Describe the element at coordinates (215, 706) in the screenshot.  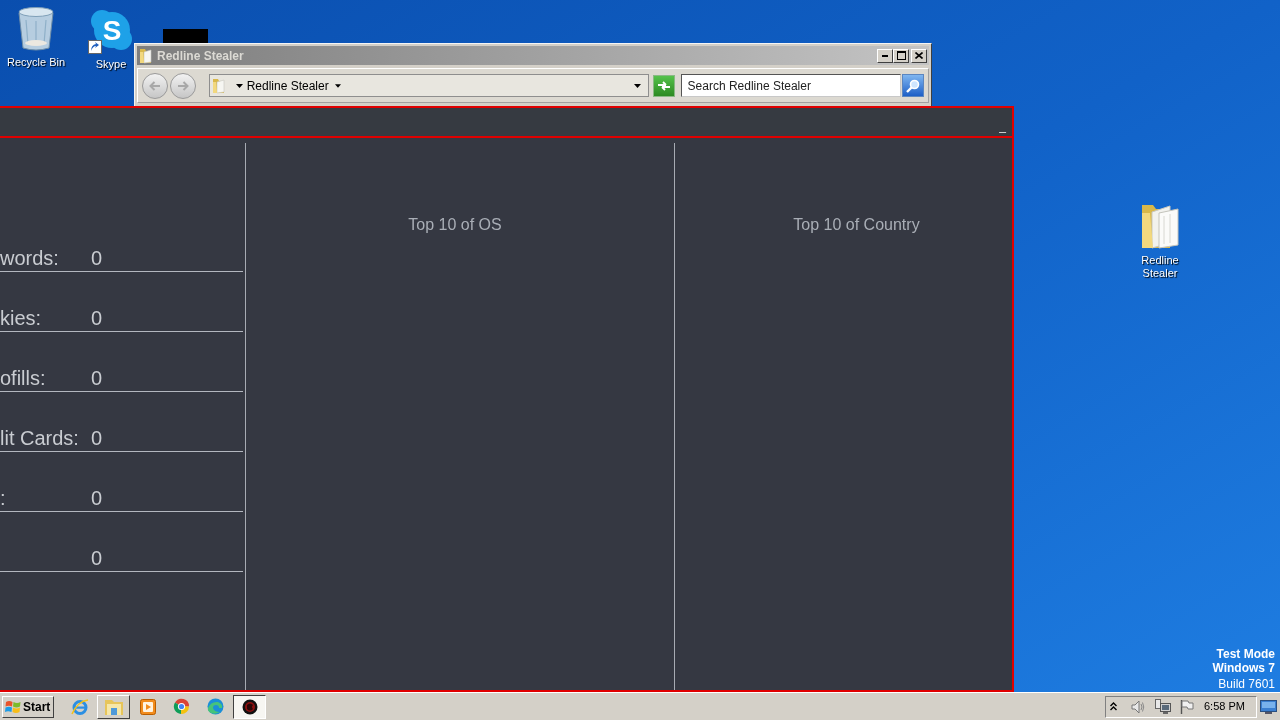
I see `wave-circle-icon` at that location.